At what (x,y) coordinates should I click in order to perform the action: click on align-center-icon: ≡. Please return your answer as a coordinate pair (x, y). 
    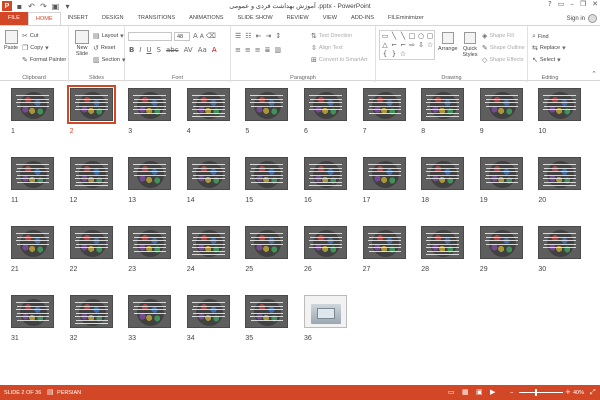
    Looking at the image, I should click on (248, 50).